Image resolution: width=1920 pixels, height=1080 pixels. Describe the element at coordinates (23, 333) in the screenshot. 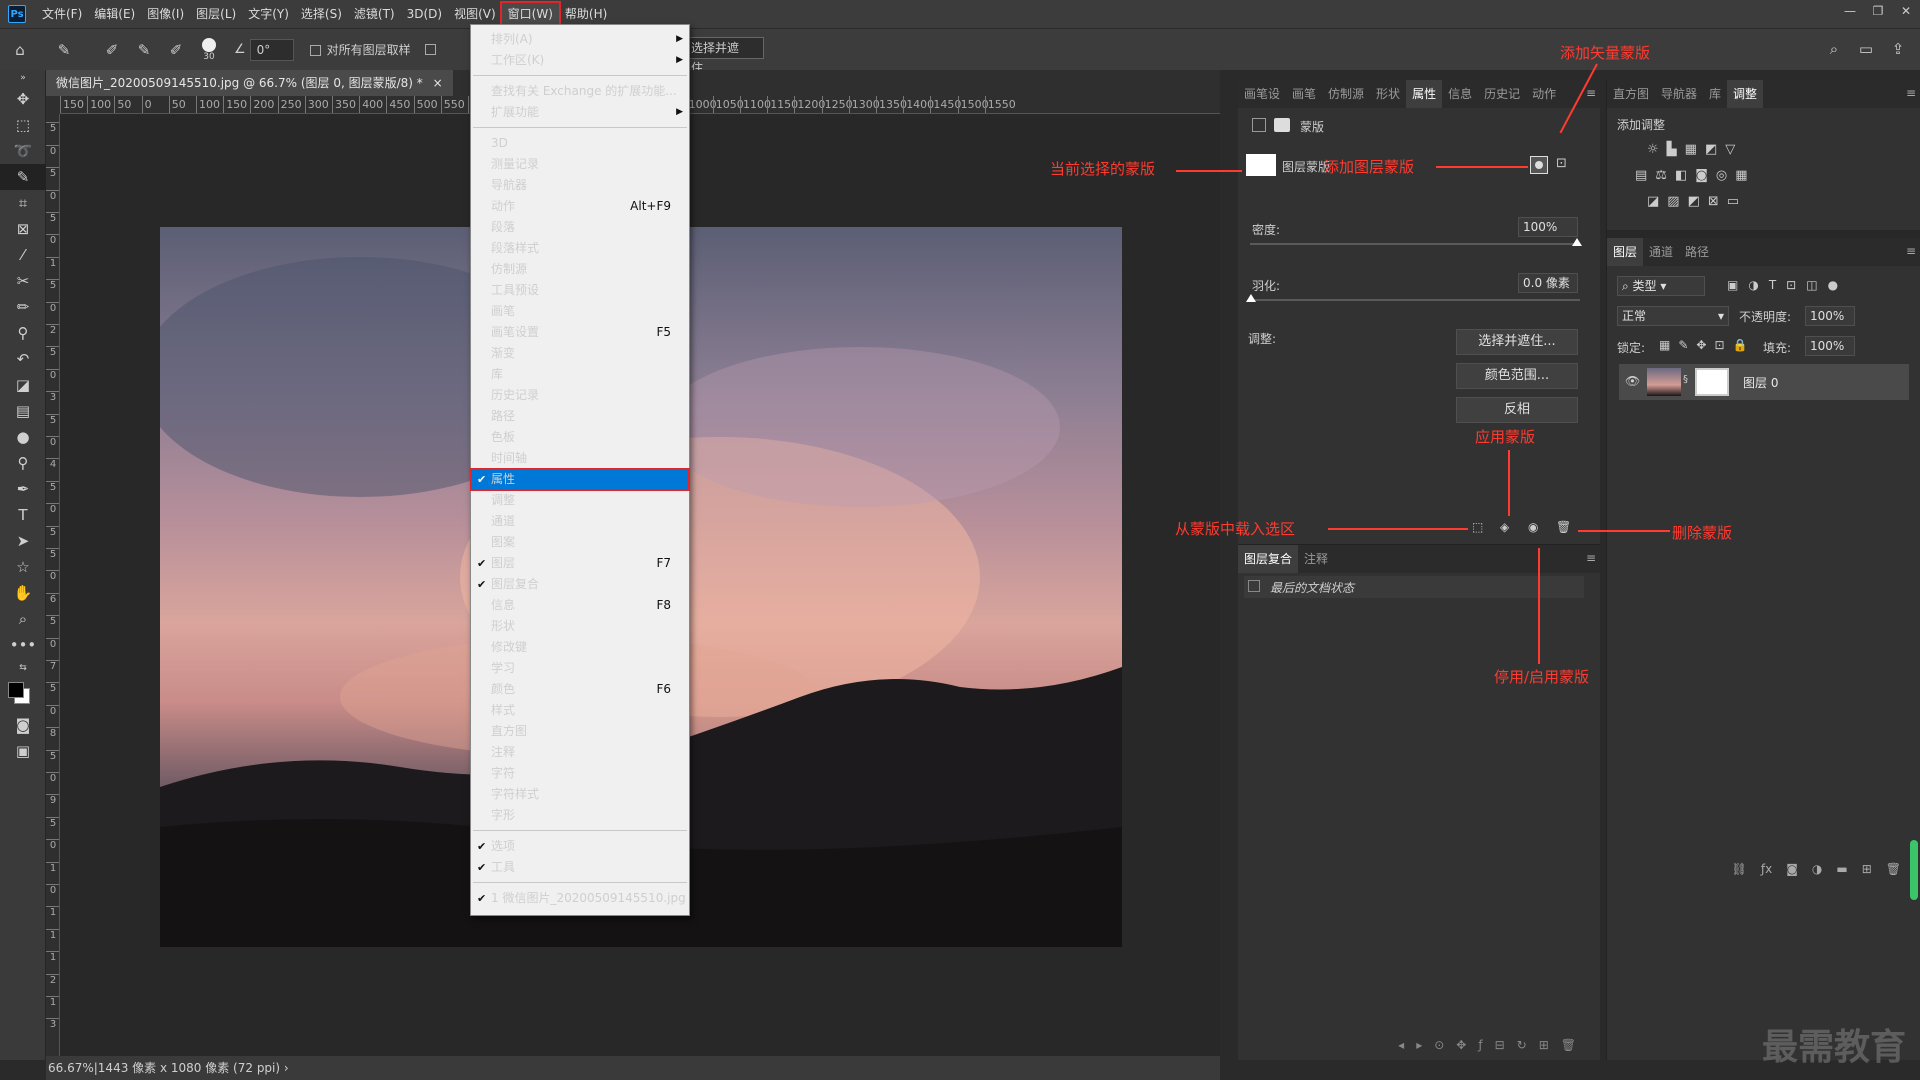

I see `stamp-tool-icon: ⚲` at that location.